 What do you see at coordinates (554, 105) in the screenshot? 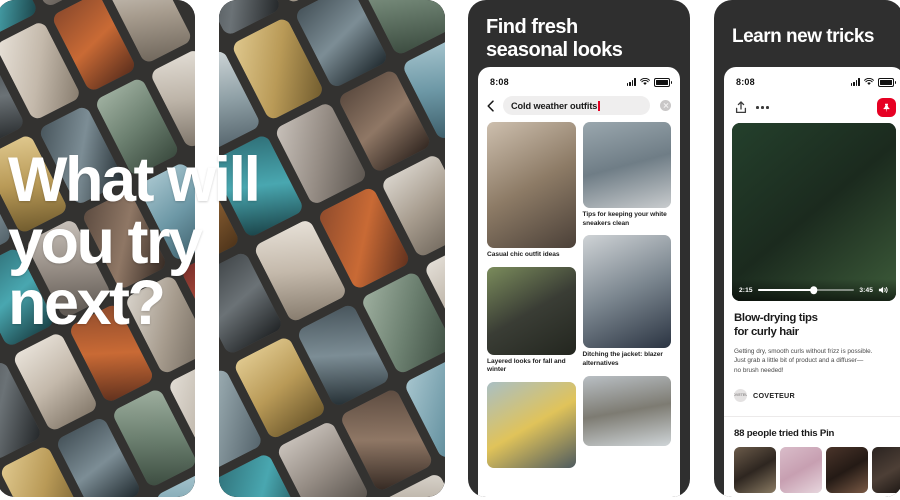
I see `search-input-value: Cold weather outfits` at bounding box center [554, 105].